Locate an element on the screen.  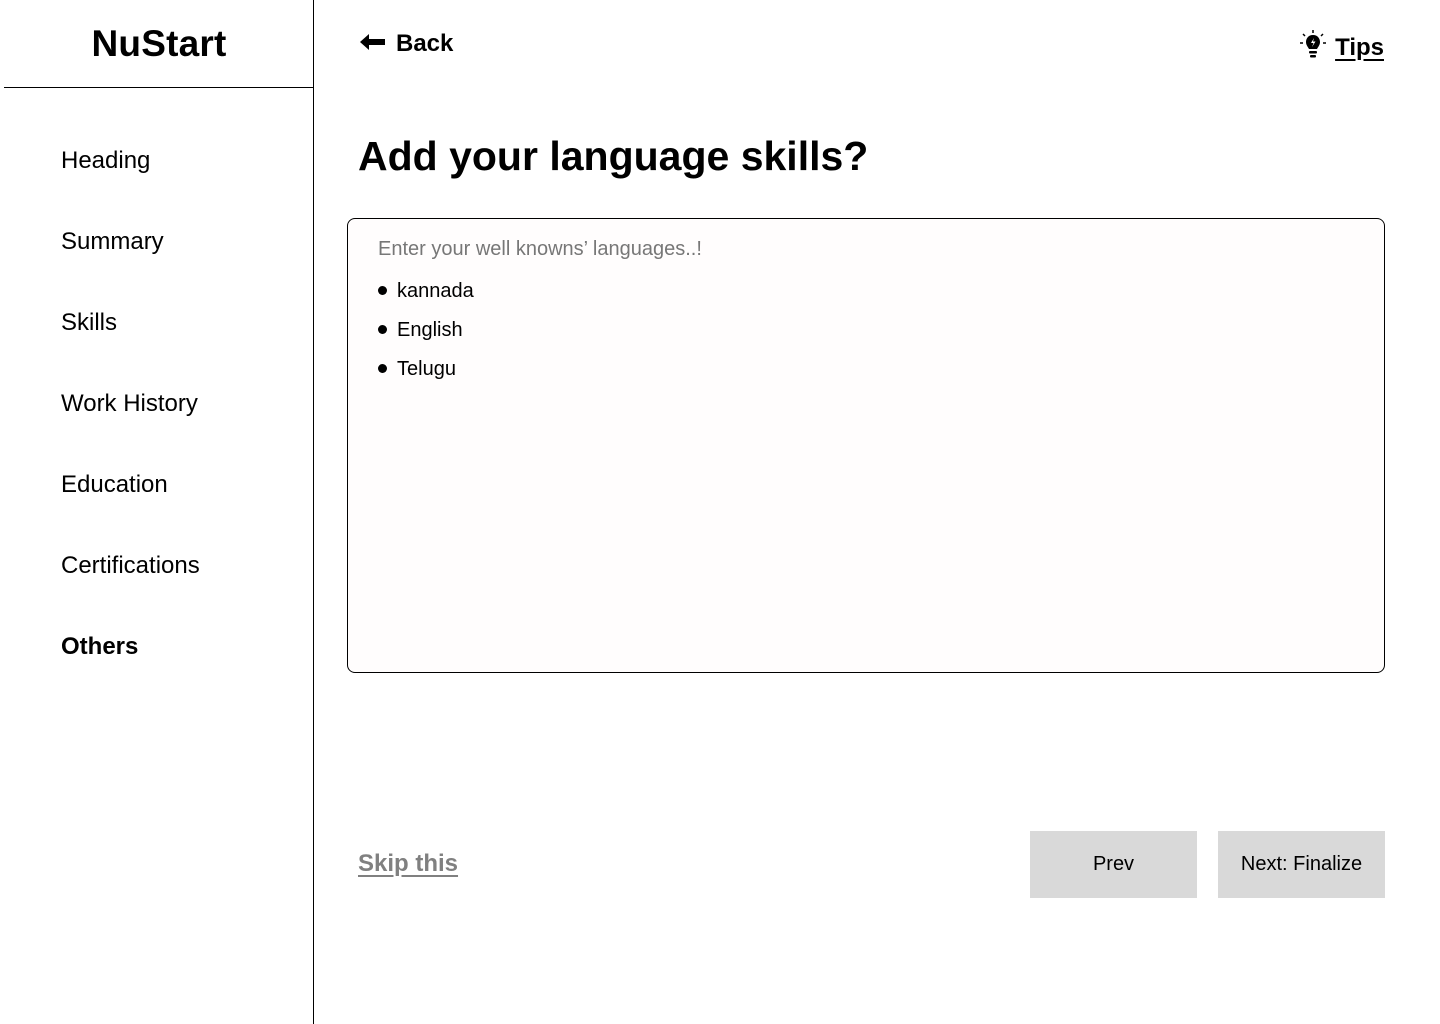
lightbulb-icon is located at coordinates (1313, 47).